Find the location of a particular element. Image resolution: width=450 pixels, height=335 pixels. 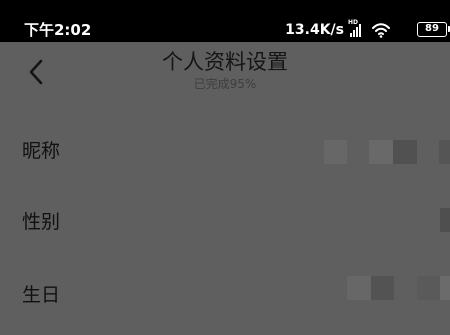

nickname-label: 昵称 is located at coordinates (41, 151).